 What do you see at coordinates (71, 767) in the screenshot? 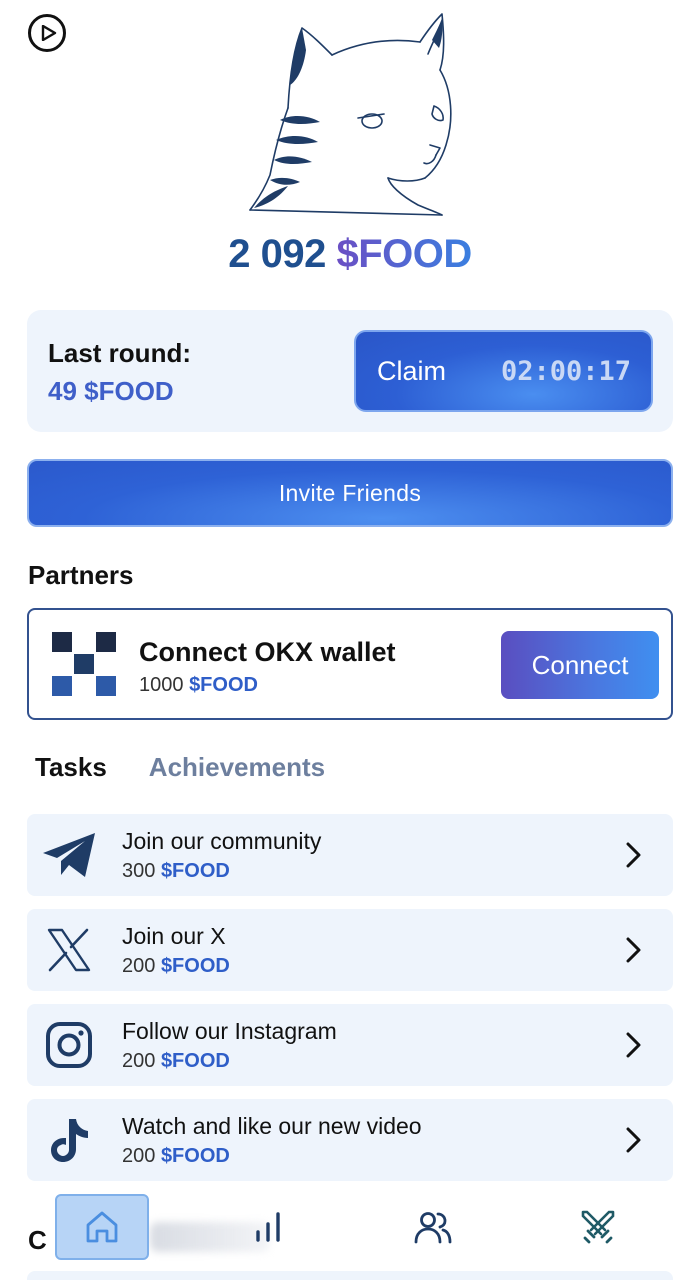
I see `tab-tasks: Tasks` at bounding box center [71, 767].